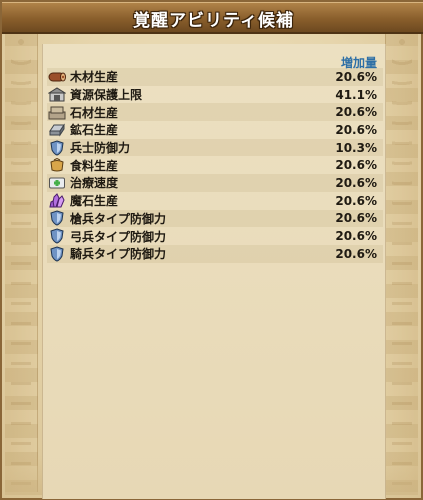 This screenshot has width=423, height=500. What do you see at coordinates (401, 262) in the screenshot?
I see `right-ornament-border` at bounding box center [401, 262].